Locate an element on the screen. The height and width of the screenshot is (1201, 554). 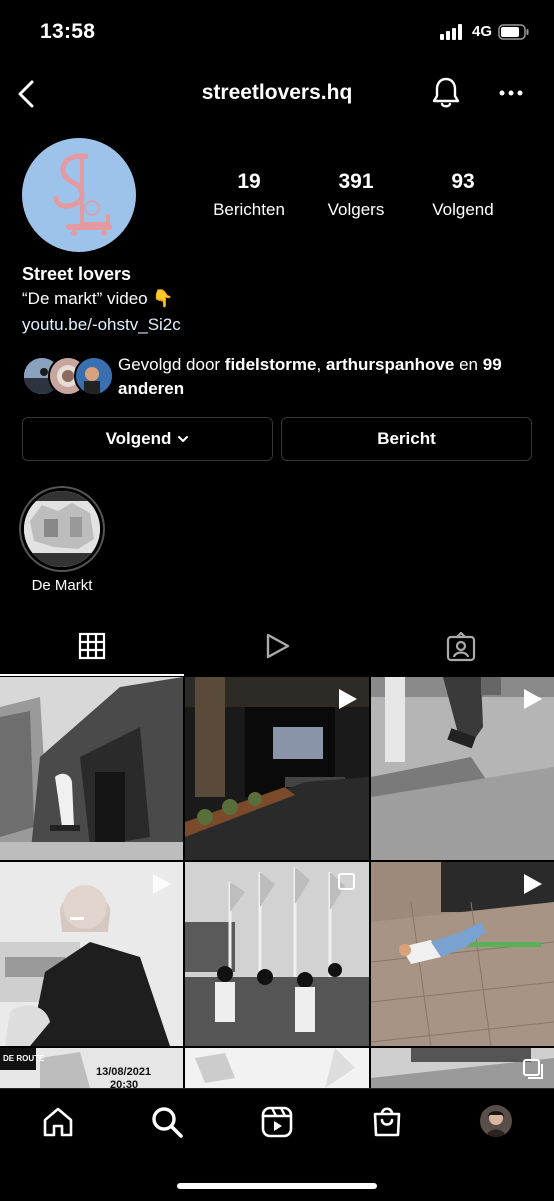
poster-date: 13/08/2021 is located at coordinates (124, 1072).